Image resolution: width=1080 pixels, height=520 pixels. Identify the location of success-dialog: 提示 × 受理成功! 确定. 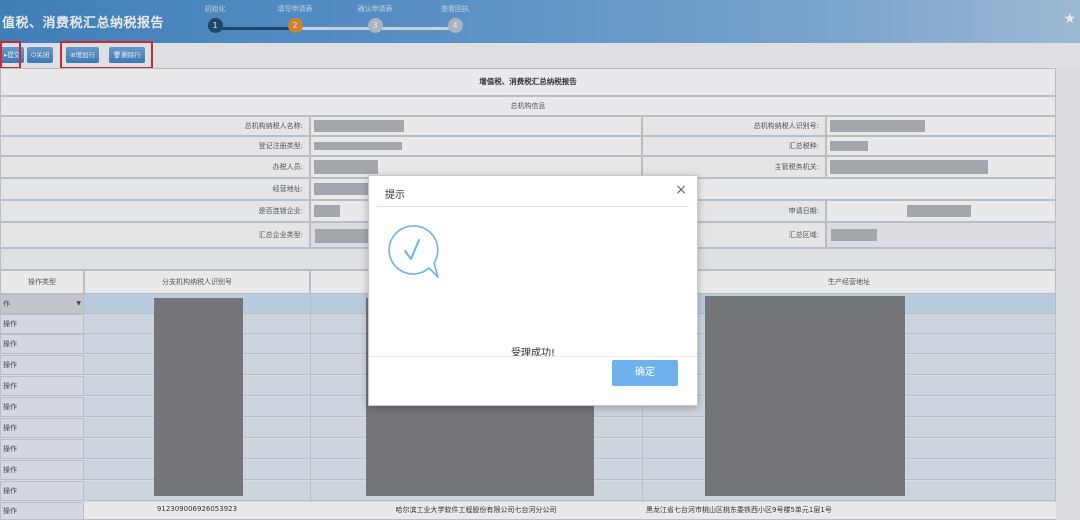
(533, 290).